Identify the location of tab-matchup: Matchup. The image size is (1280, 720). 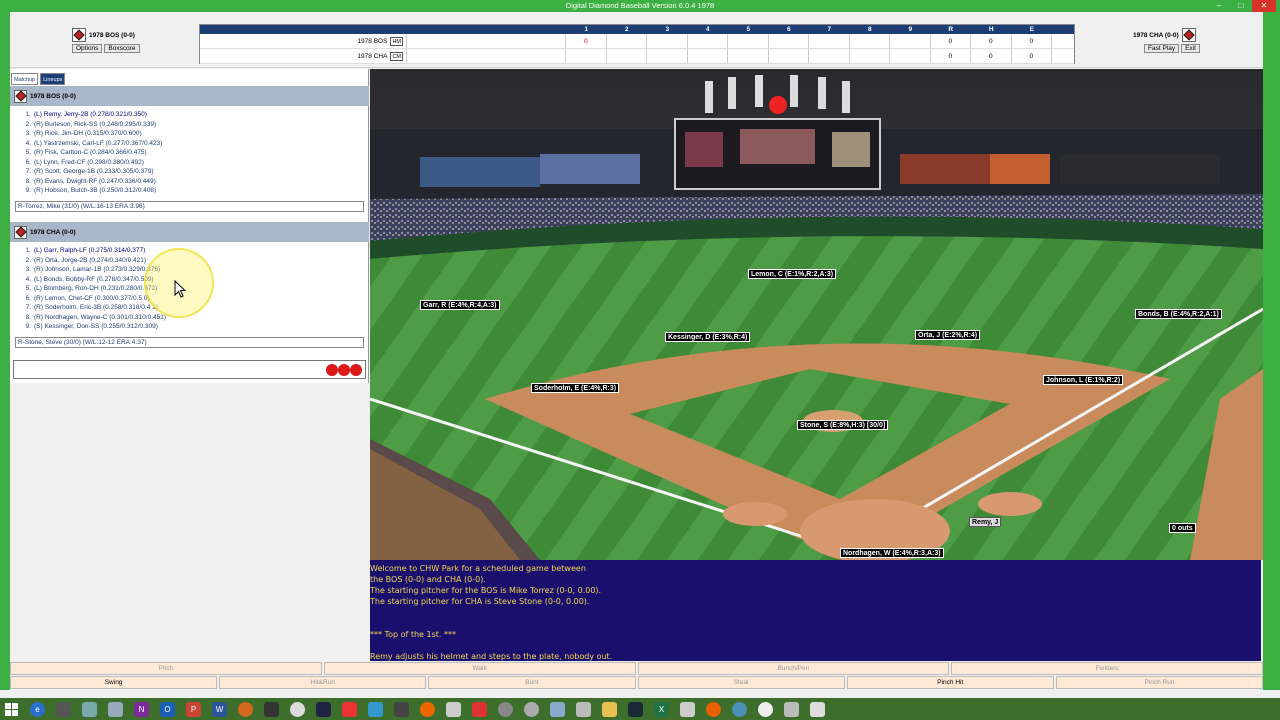
(25, 79).